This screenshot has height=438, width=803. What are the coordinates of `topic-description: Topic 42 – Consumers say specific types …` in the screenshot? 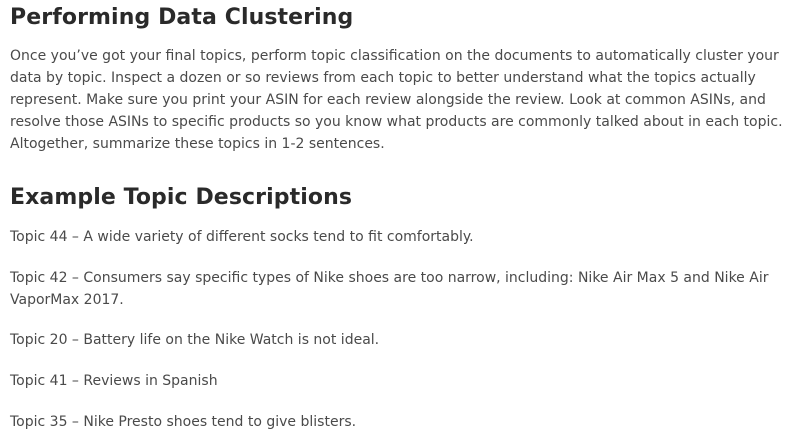 It's located at (389, 289).